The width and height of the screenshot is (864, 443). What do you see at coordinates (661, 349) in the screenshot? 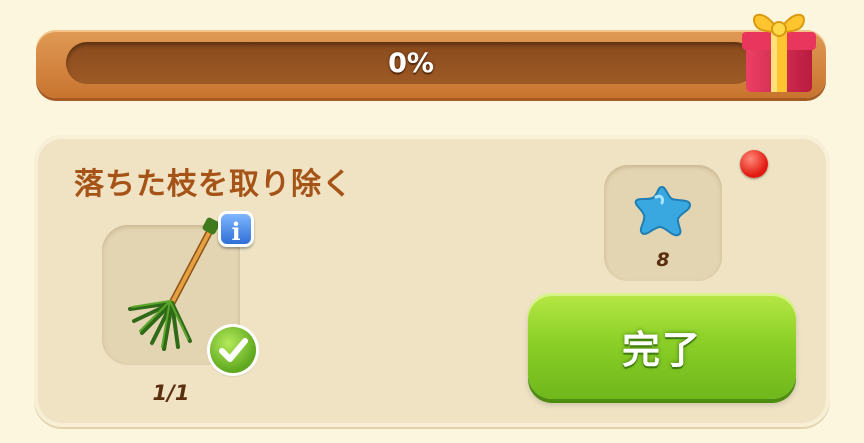
I see `complete-button-label: 完了` at bounding box center [661, 349].